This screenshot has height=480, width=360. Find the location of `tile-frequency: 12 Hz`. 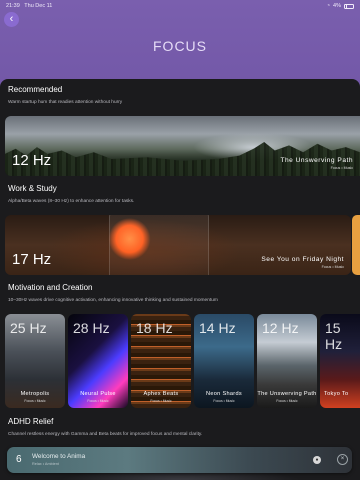

tile-frequency: 12 Hz is located at coordinates (280, 328).